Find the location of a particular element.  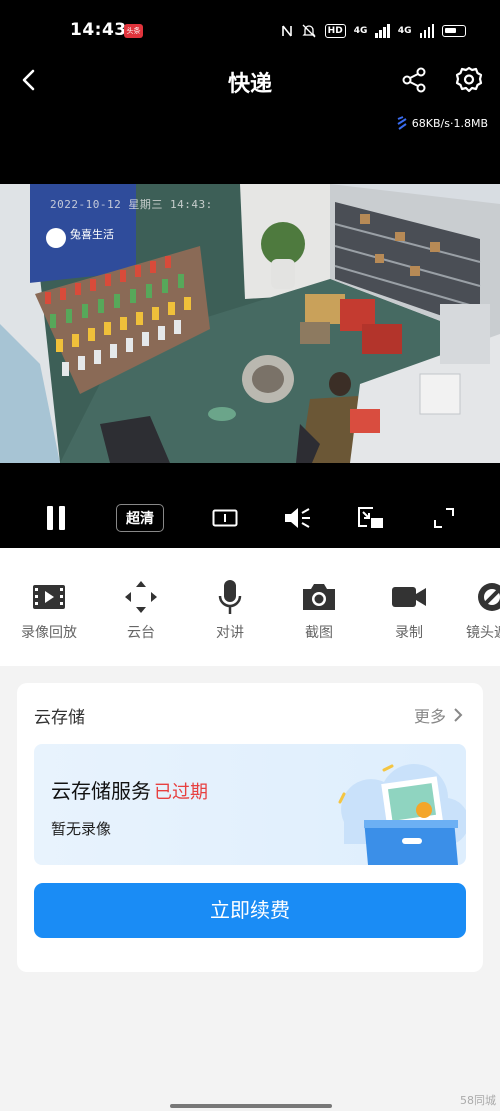

camera-icon is located at coordinates (319, 597).